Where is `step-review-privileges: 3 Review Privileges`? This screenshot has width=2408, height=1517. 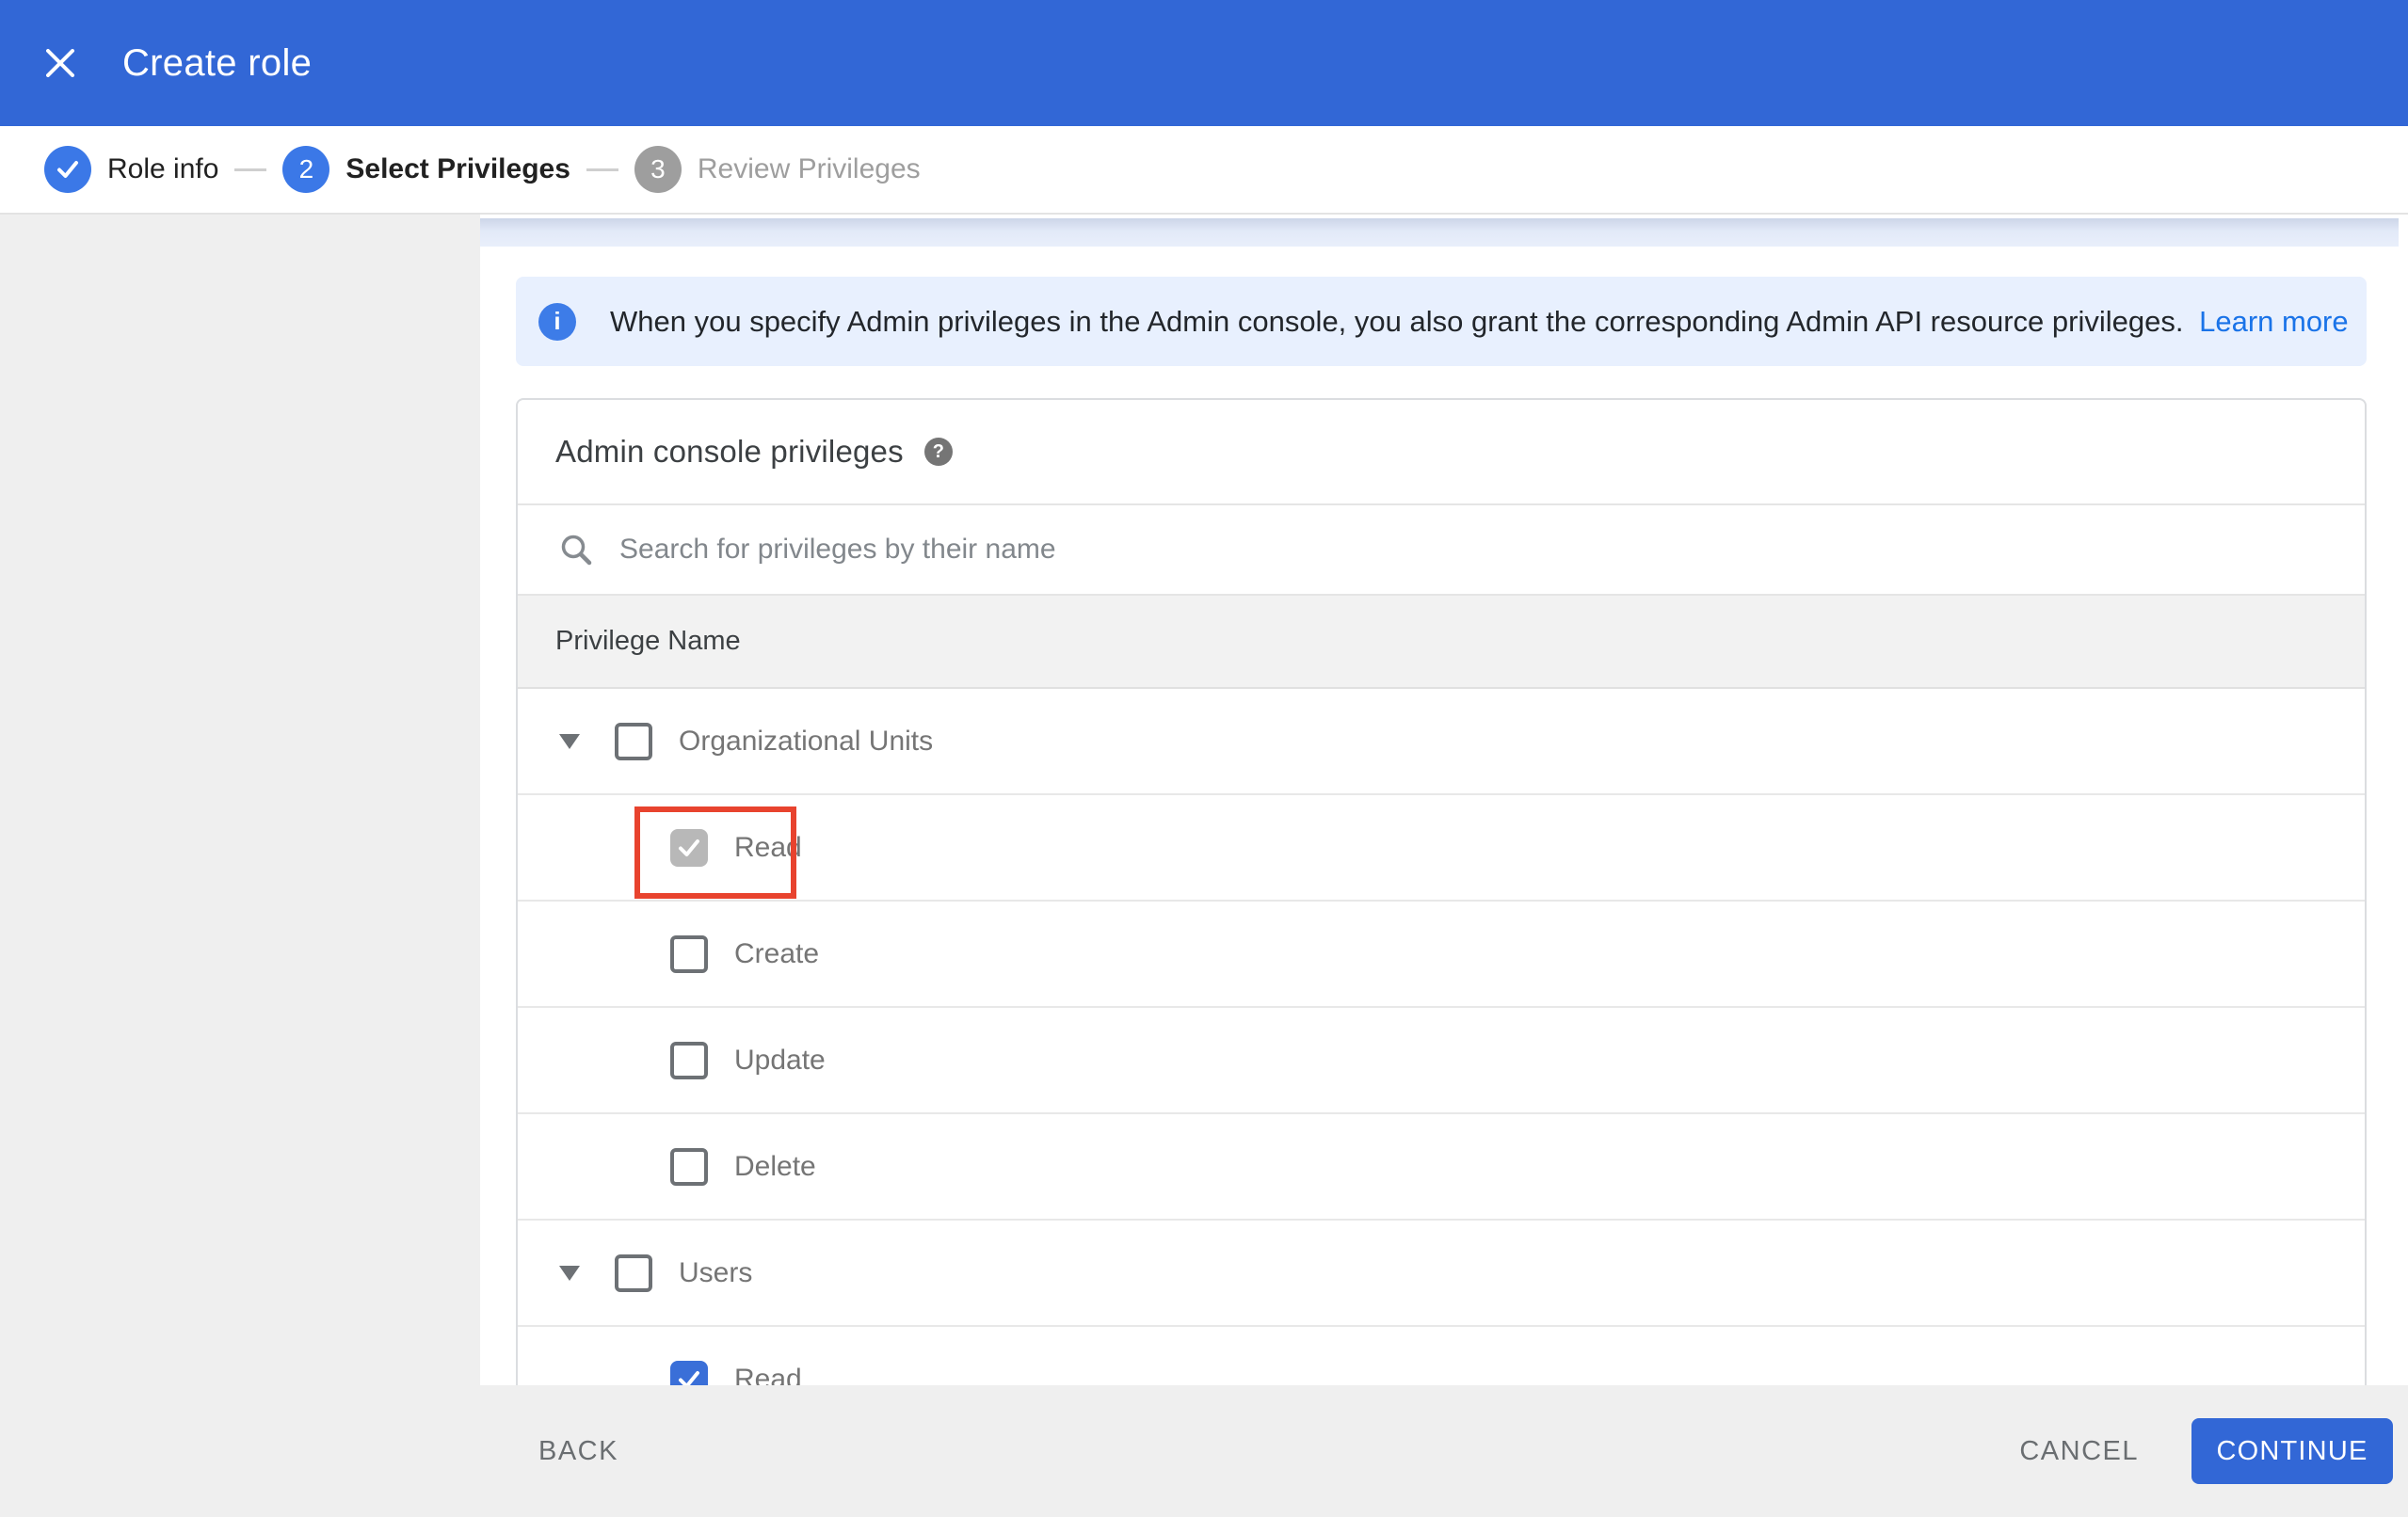
step-review-privileges: 3 Review Privileges is located at coordinates (778, 169).